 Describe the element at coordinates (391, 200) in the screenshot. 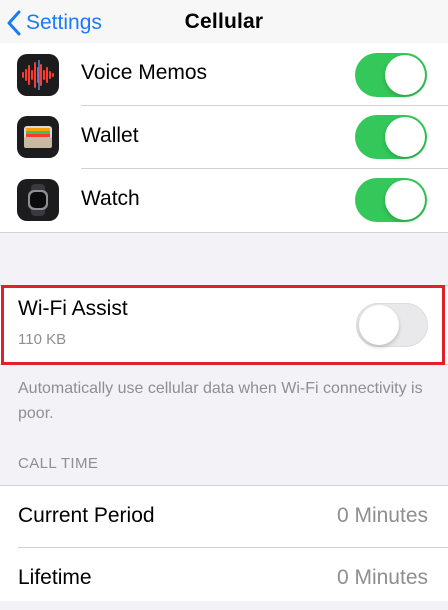

I see `watch-toggle` at that location.